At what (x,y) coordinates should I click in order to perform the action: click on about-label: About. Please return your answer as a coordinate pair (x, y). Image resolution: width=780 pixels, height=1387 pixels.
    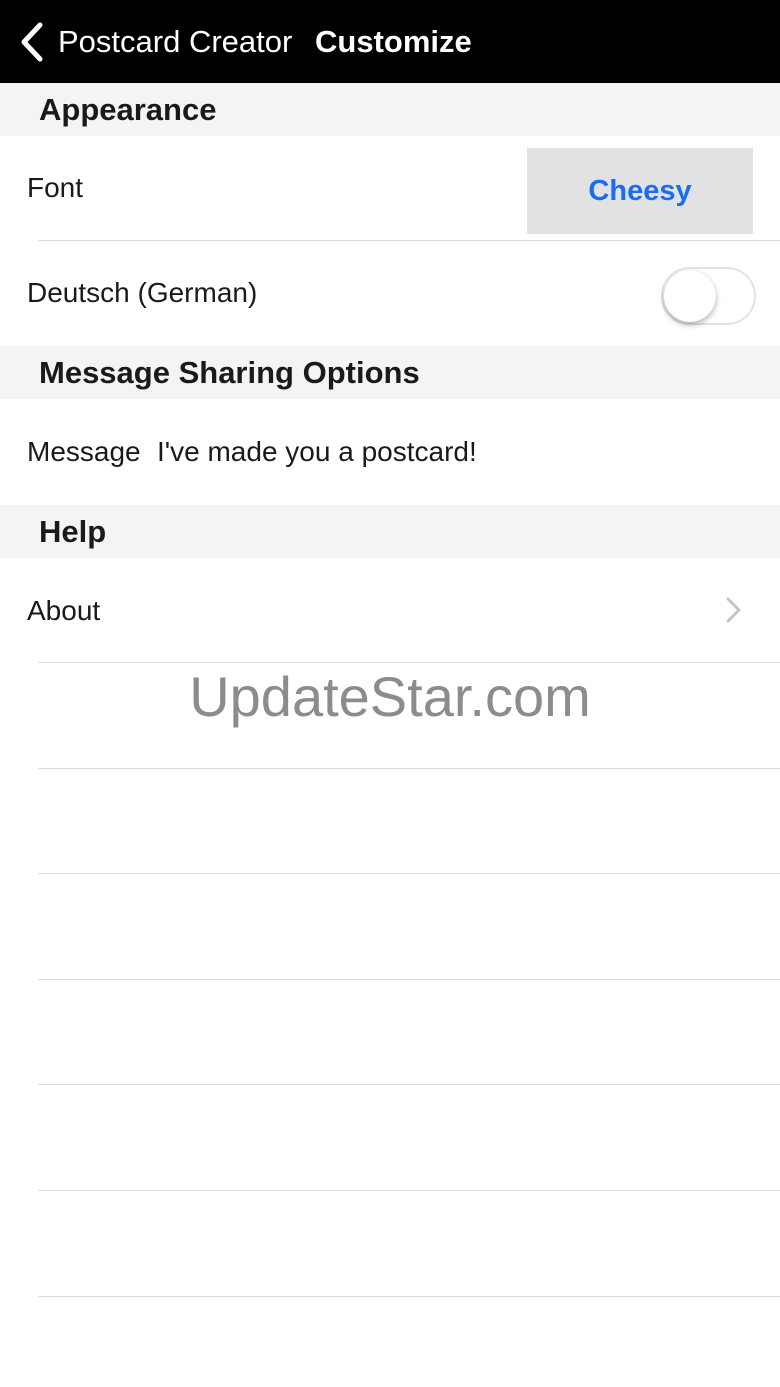
    Looking at the image, I should click on (64, 610).